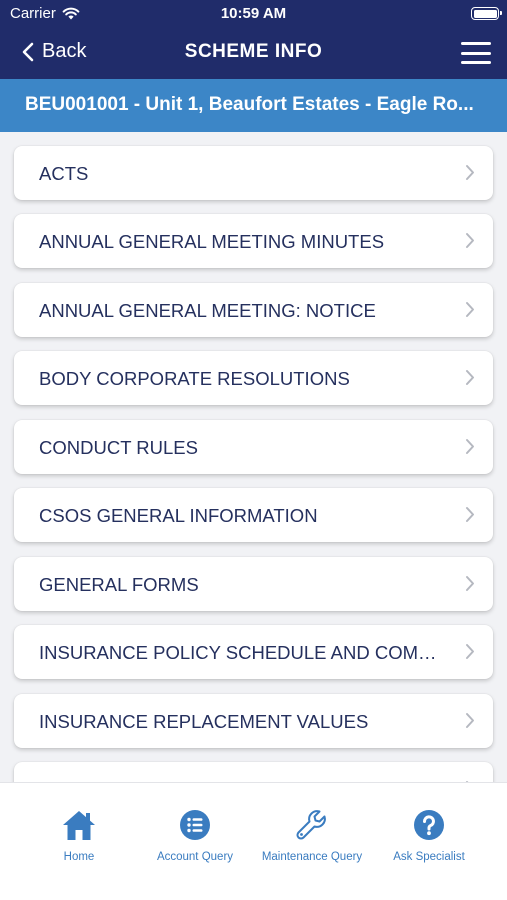  What do you see at coordinates (253, 173) in the screenshot?
I see `list-item: ACTS` at bounding box center [253, 173].